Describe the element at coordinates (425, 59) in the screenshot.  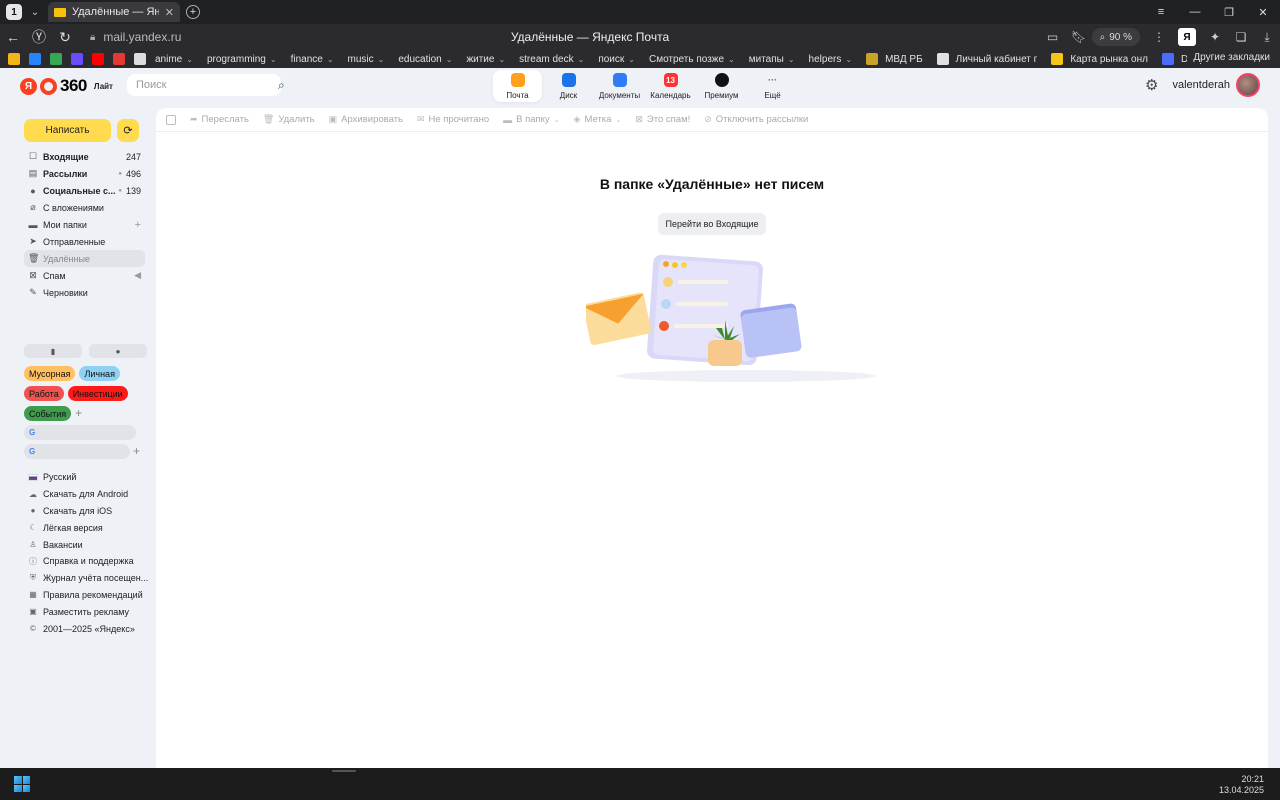
I see `bookmark-item: education ⌄` at that location.